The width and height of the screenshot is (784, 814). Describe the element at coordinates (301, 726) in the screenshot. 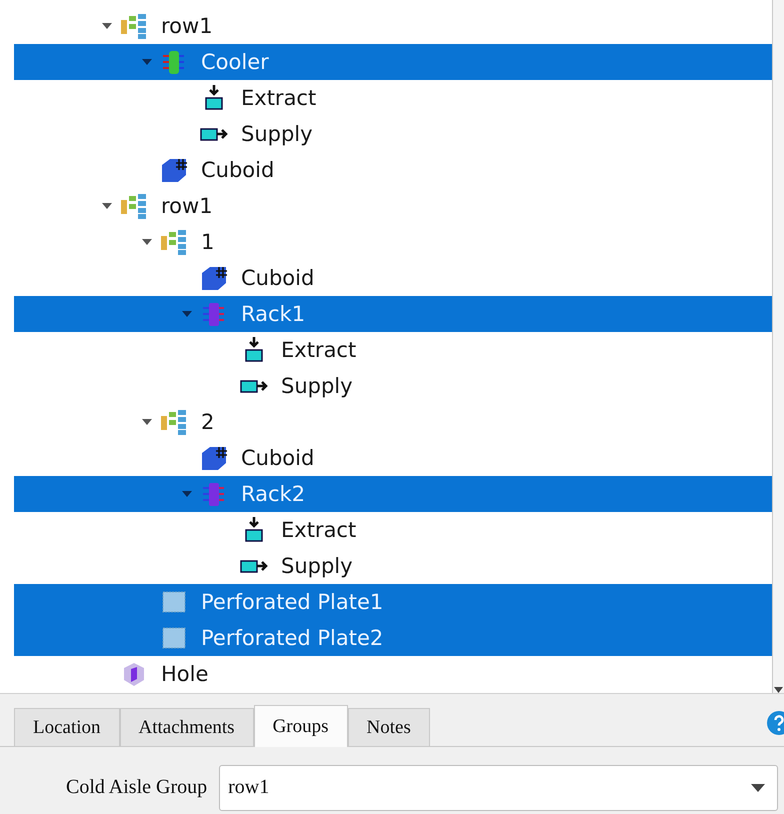

I see `tab: Groups` at that location.